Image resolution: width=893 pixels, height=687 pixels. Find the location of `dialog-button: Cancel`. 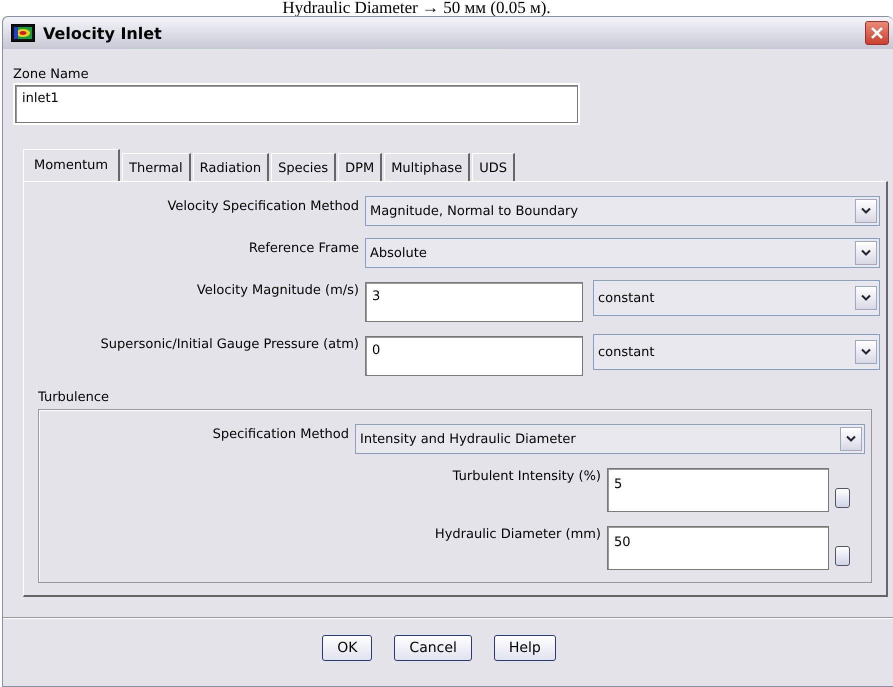

dialog-button: Cancel is located at coordinates (433, 648).